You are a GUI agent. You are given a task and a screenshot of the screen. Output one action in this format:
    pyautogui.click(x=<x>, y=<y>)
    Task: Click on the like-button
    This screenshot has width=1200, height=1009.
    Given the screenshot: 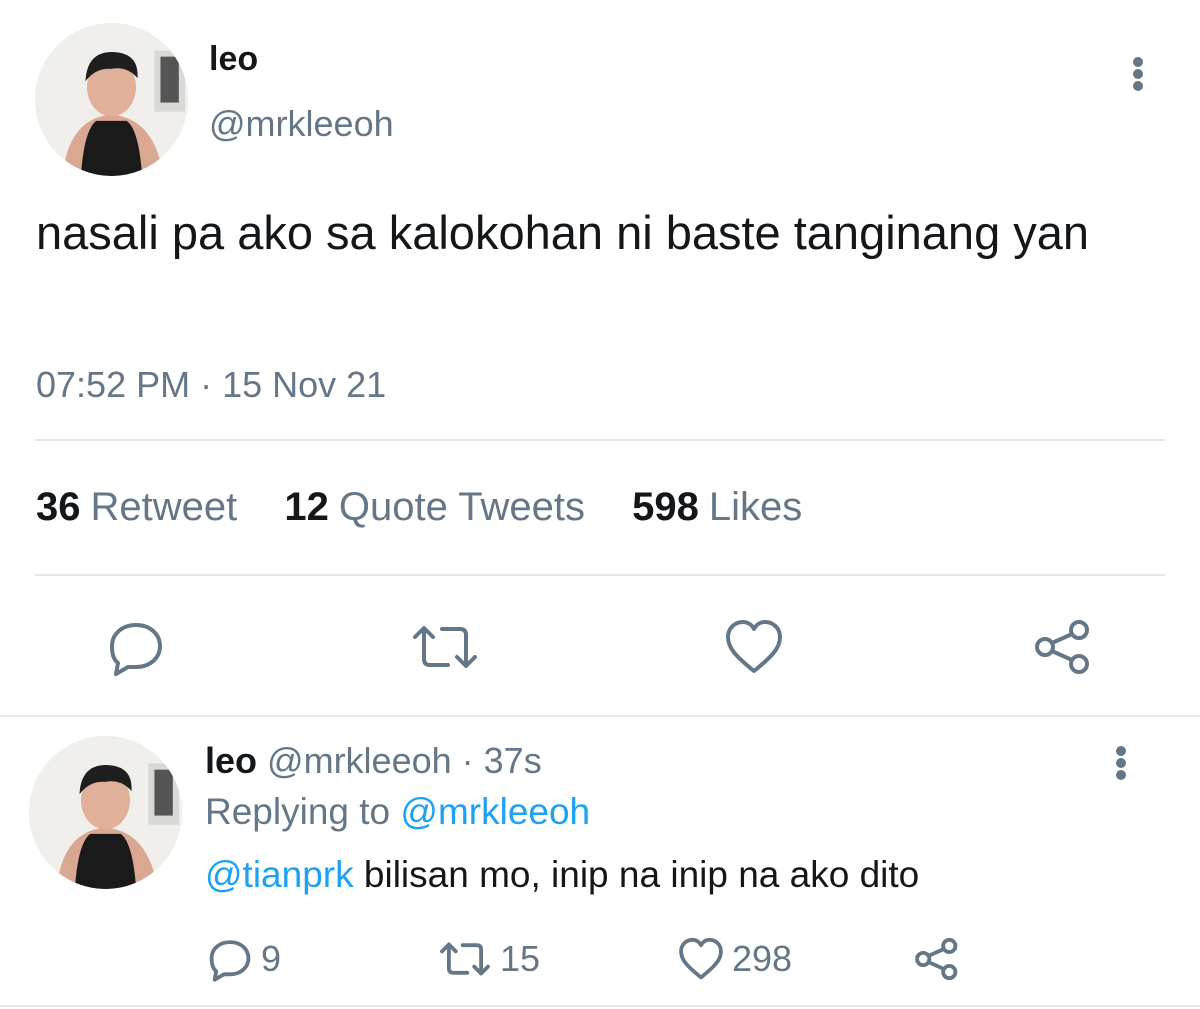 What is the action you would take?
    pyautogui.click(x=754, y=647)
    